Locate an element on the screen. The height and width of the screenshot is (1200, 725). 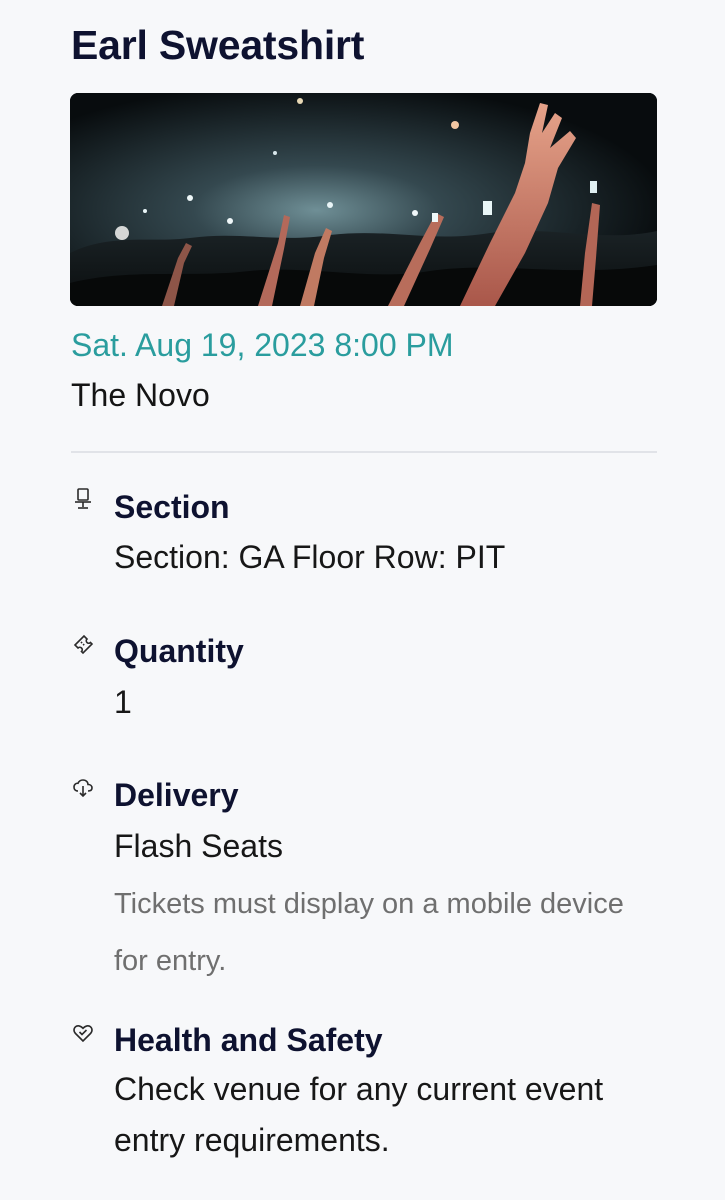
delivery-value: Flash Seats is located at coordinates (198, 846).